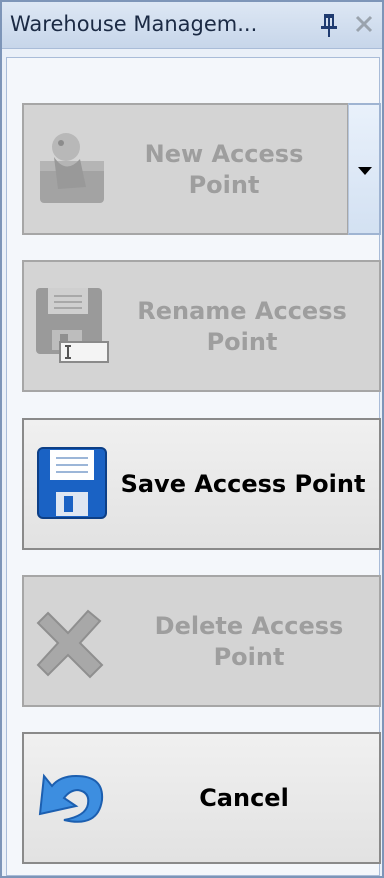 The image size is (384, 878). What do you see at coordinates (74, 802) in the screenshot?
I see `undo-arrow-icon` at bounding box center [74, 802].